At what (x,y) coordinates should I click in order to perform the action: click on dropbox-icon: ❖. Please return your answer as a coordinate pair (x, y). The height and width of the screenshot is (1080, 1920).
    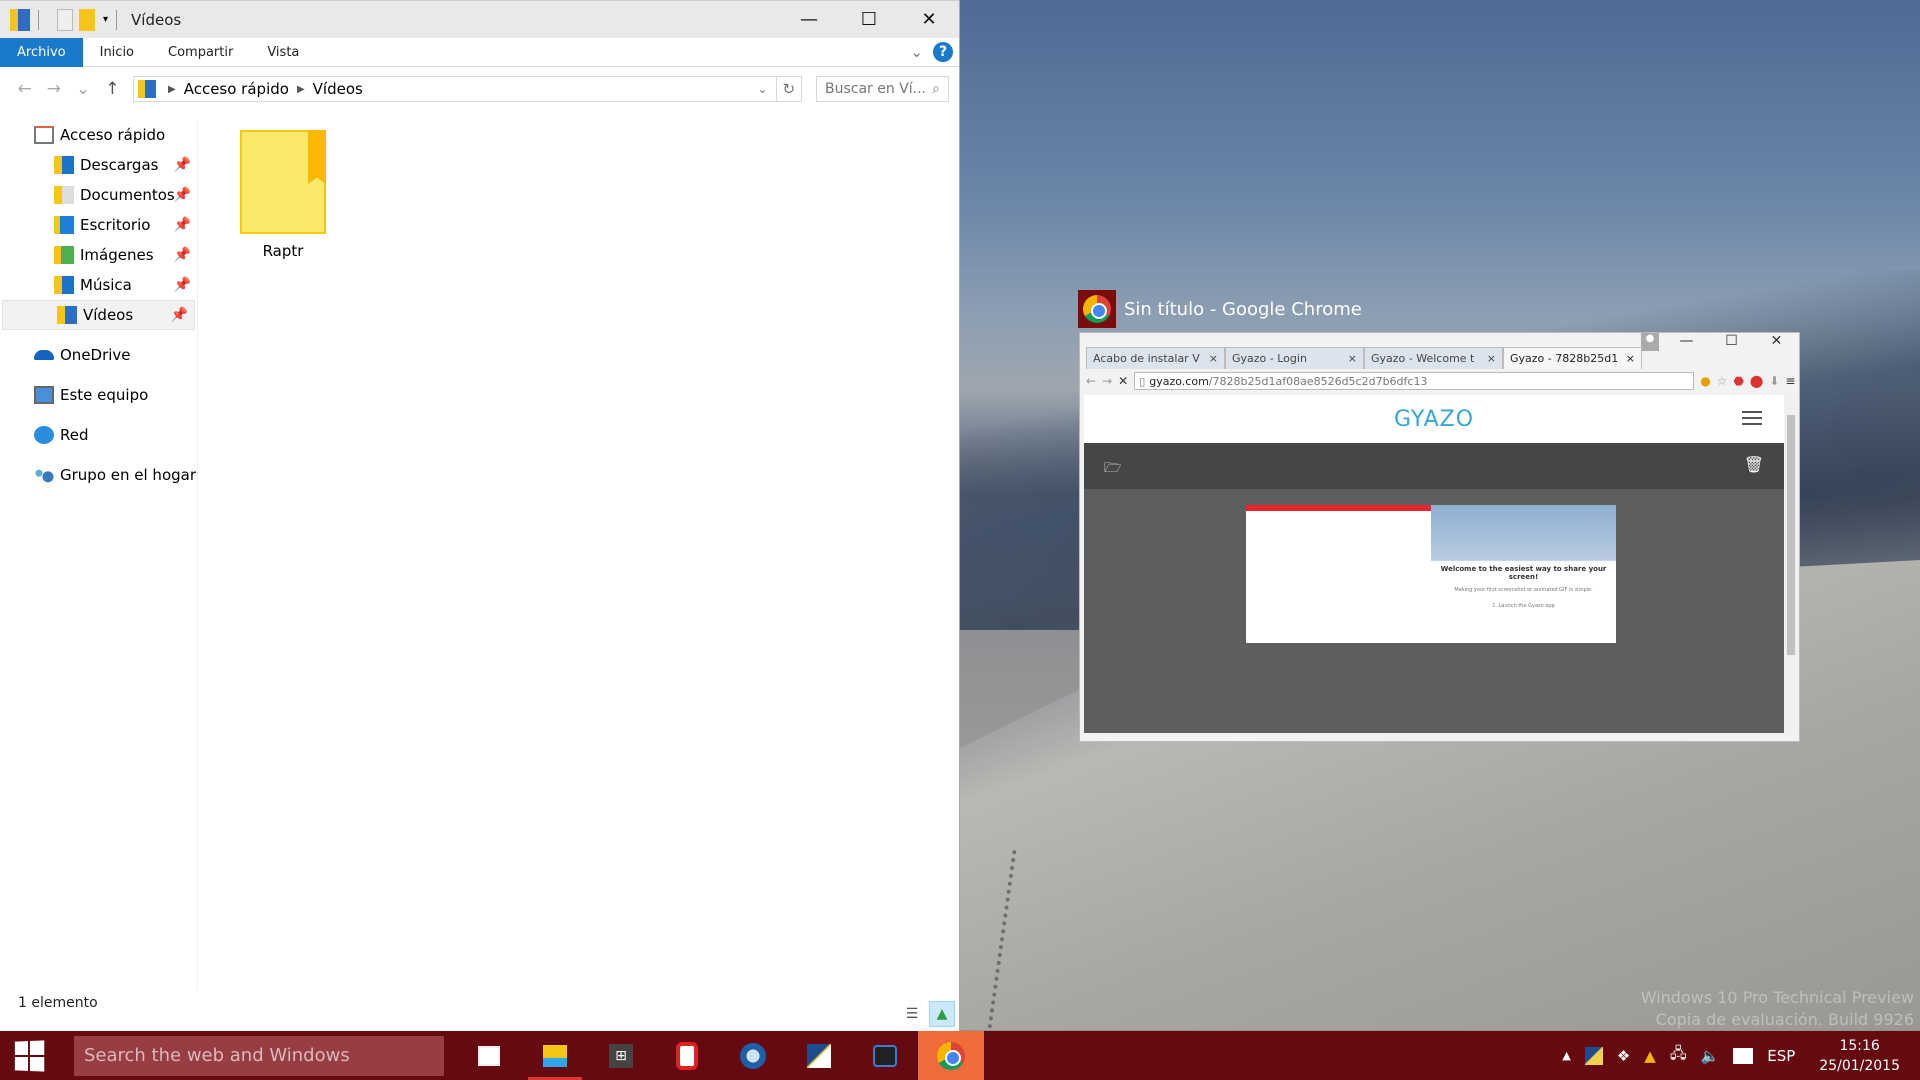
    Looking at the image, I should click on (1623, 1056).